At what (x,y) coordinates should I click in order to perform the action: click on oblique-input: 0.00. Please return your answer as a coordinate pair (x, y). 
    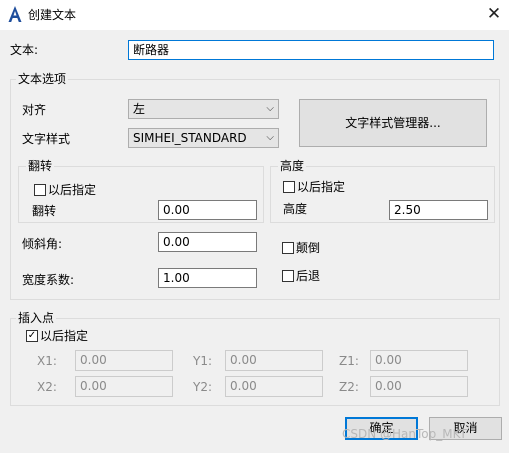
    Looking at the image, I should click on (207, 242).